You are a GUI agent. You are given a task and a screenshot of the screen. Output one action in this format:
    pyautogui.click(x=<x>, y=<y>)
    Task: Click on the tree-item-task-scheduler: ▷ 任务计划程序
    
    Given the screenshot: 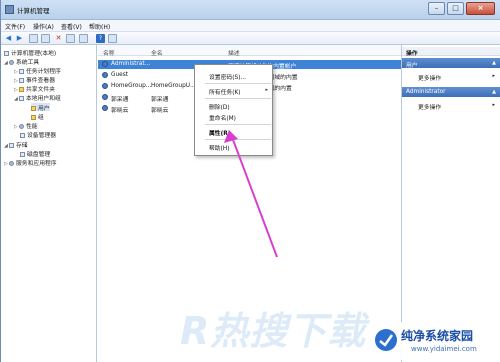 What is the action you would take?
    pyautogui.click(x=37, y=70)
    